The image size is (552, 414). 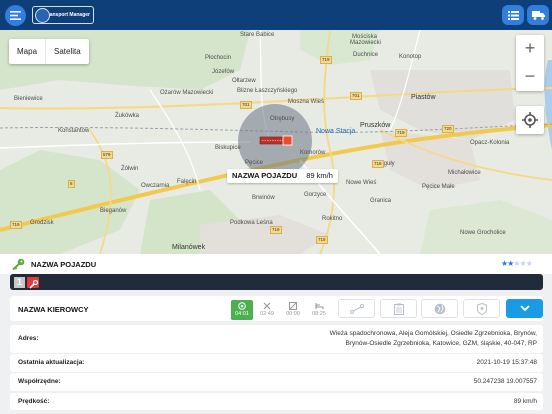 I want to click on town-label: Bieganów, so click(x=113, y=211).